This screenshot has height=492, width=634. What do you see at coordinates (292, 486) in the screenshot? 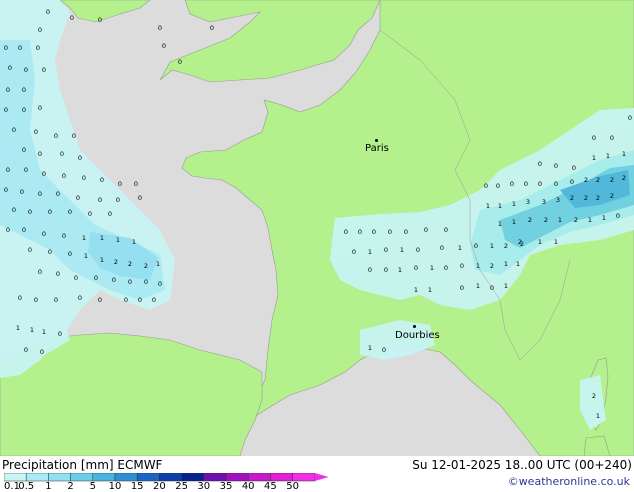
I see `legend-tick: 50` at bounding box center [292, 486].